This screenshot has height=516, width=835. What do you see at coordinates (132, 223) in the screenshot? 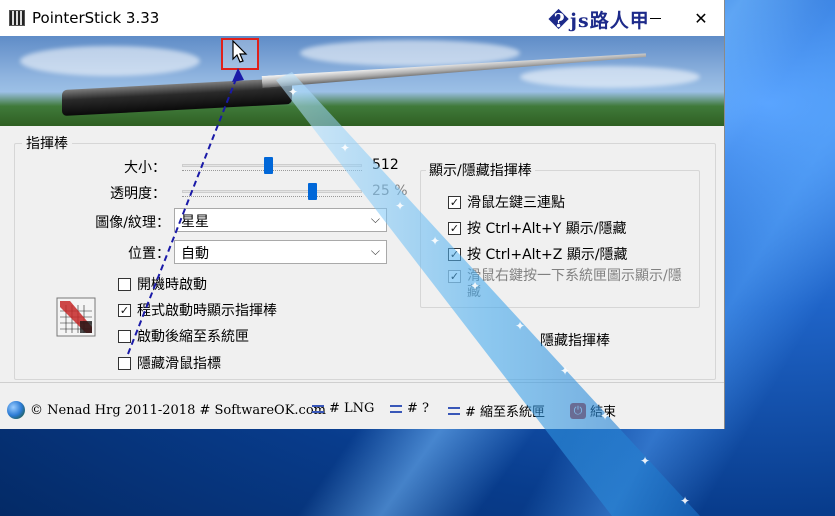
I see `texture-label: 圖像/紋理：` at bounding box center [132, 223].